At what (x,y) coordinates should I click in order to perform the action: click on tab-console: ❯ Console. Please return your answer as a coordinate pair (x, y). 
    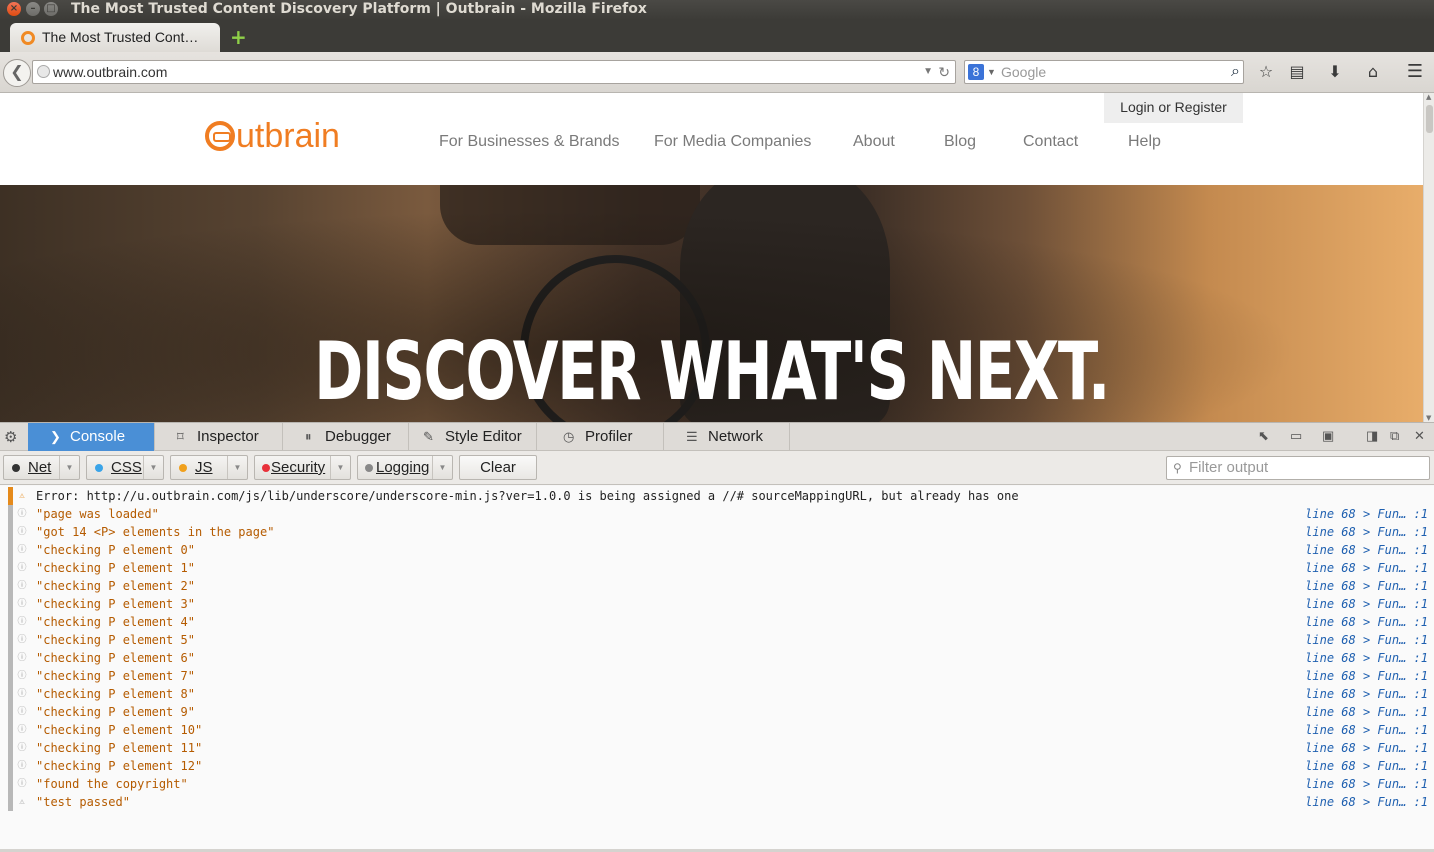
    Looking at the image, I should click on (91, 437).